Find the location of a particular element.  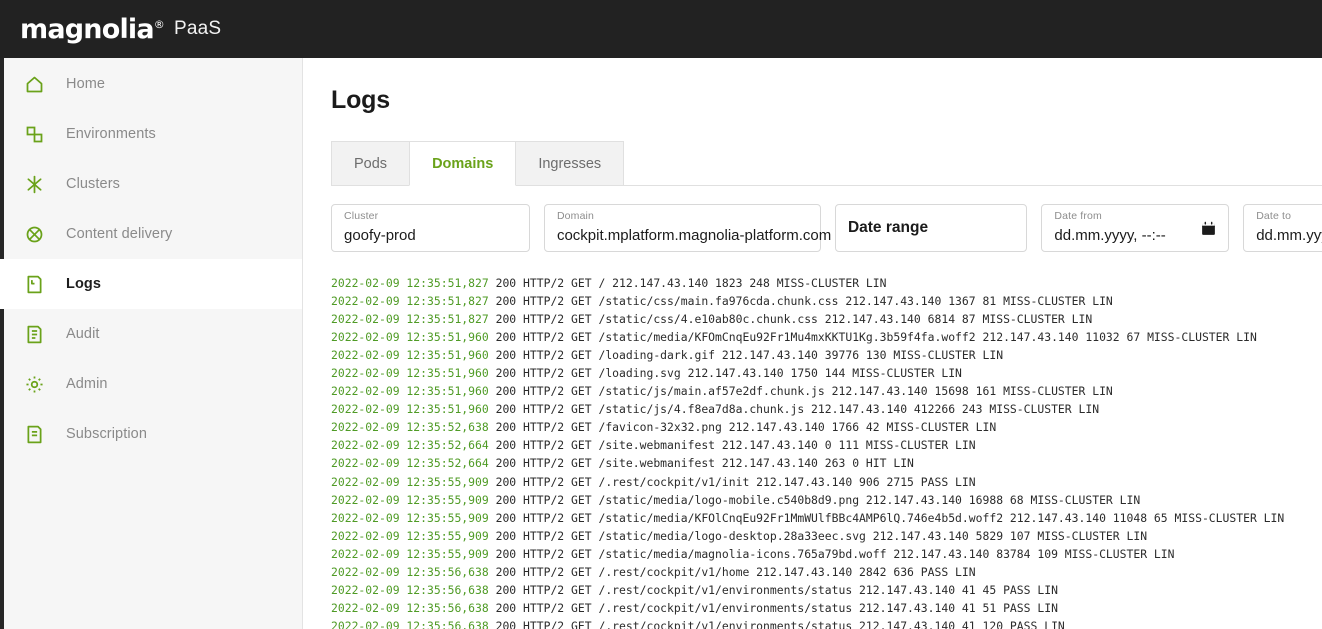

clusters-icon is located at coordinates (34, 184).